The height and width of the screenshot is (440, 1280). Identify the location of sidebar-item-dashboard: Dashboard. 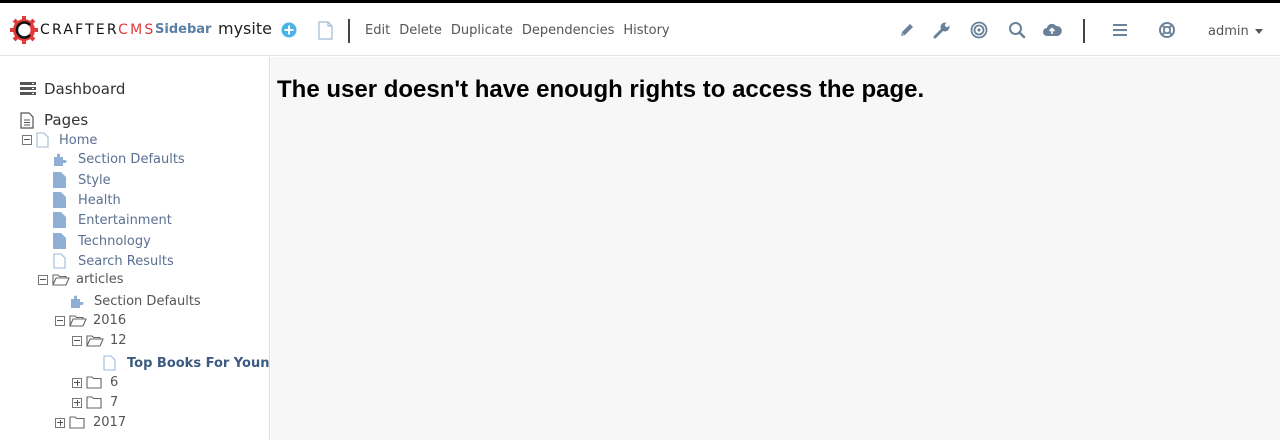
(72, 89).